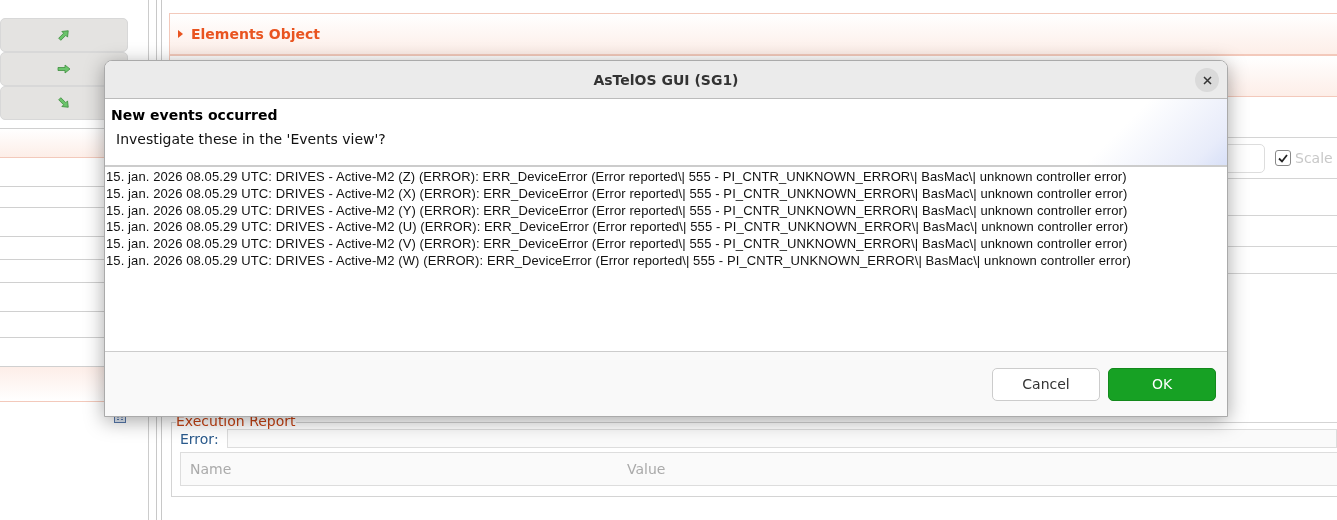  What do you see at coordinates (399, 469) in the screenshot?
I see `column-header: Name` at bounding box center [399, 469].